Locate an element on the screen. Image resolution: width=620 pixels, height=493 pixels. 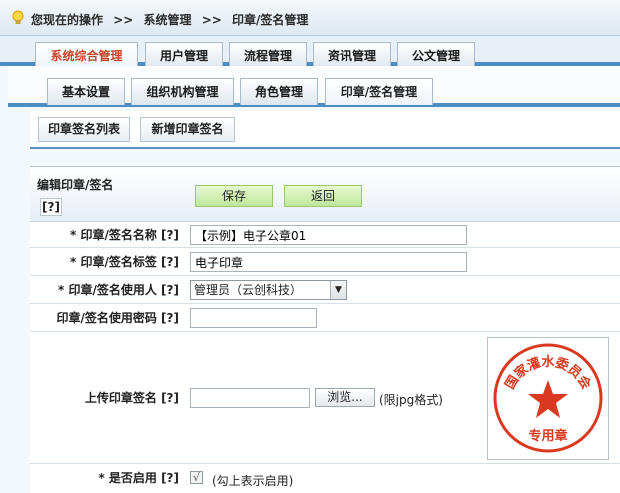
row-seal-password: 印章/签名使用密码 [?] is located at coordinates (325, 318).